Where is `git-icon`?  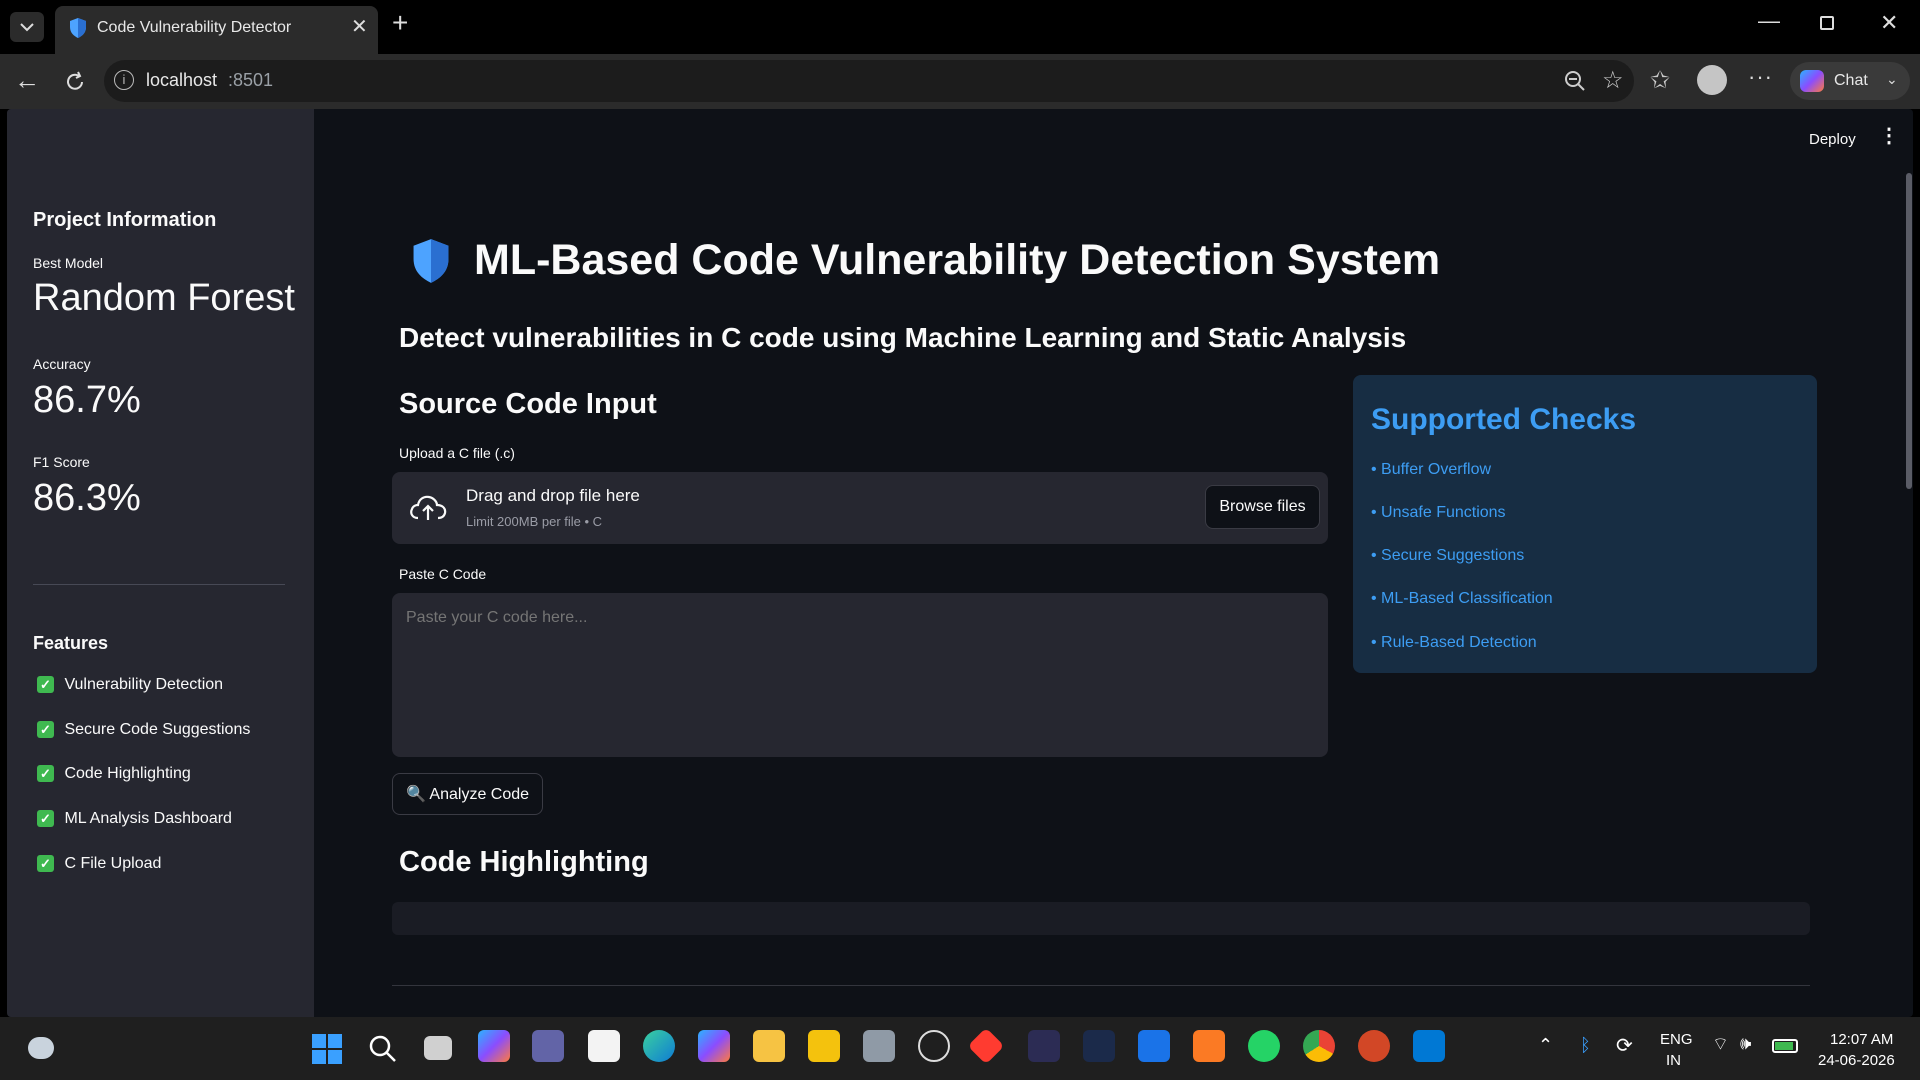 git-icon is located at coordinates (986, 1046).